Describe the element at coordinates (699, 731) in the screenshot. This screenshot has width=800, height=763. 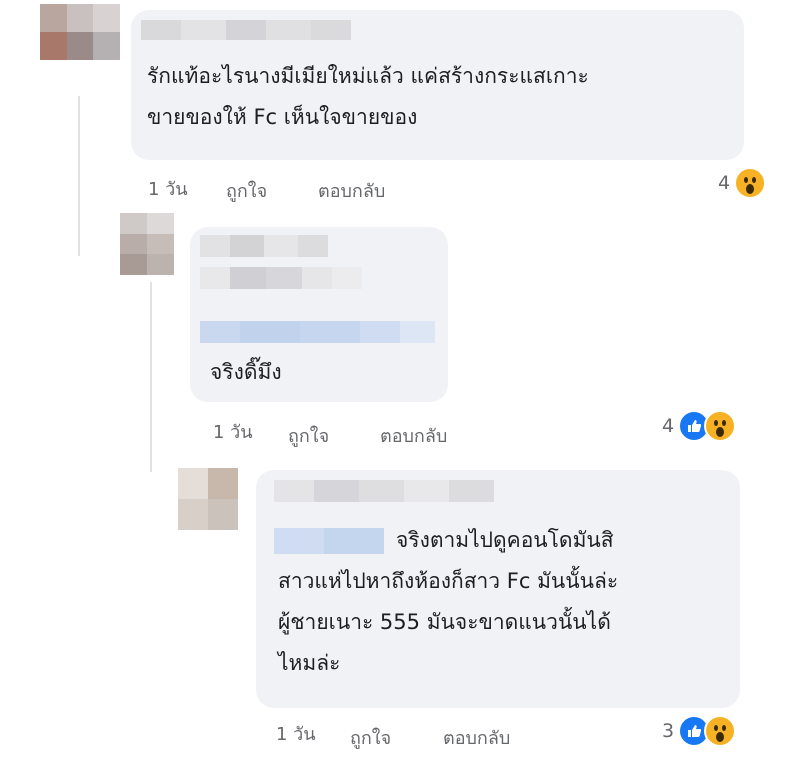
I see `reaction-summary: 3` at that location.